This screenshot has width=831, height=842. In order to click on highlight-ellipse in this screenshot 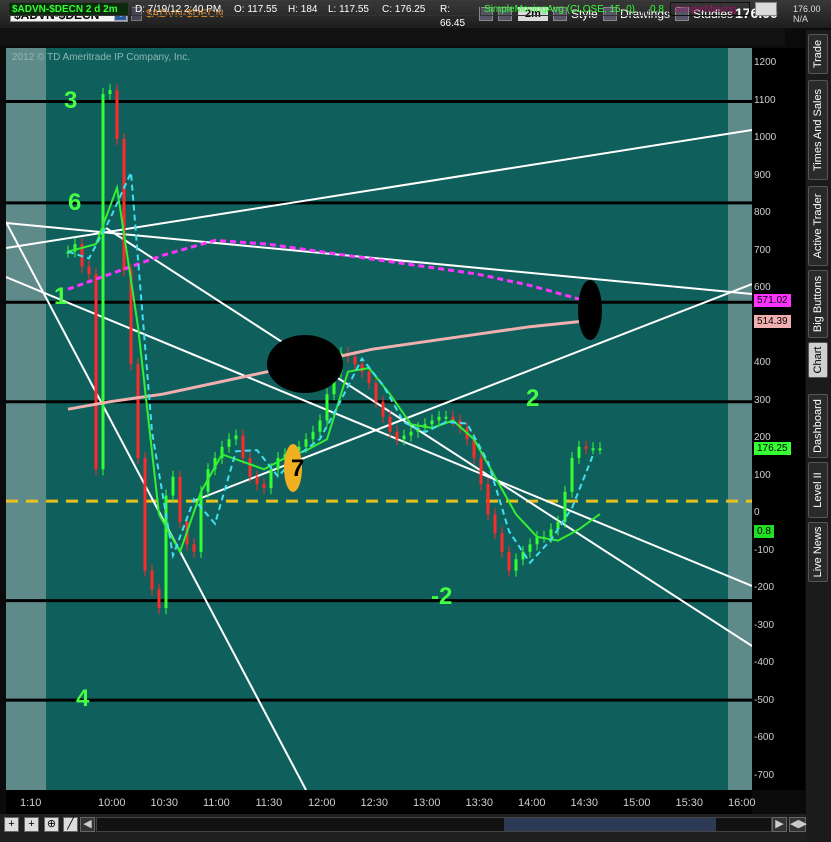, I will do `click(305, 364)`.